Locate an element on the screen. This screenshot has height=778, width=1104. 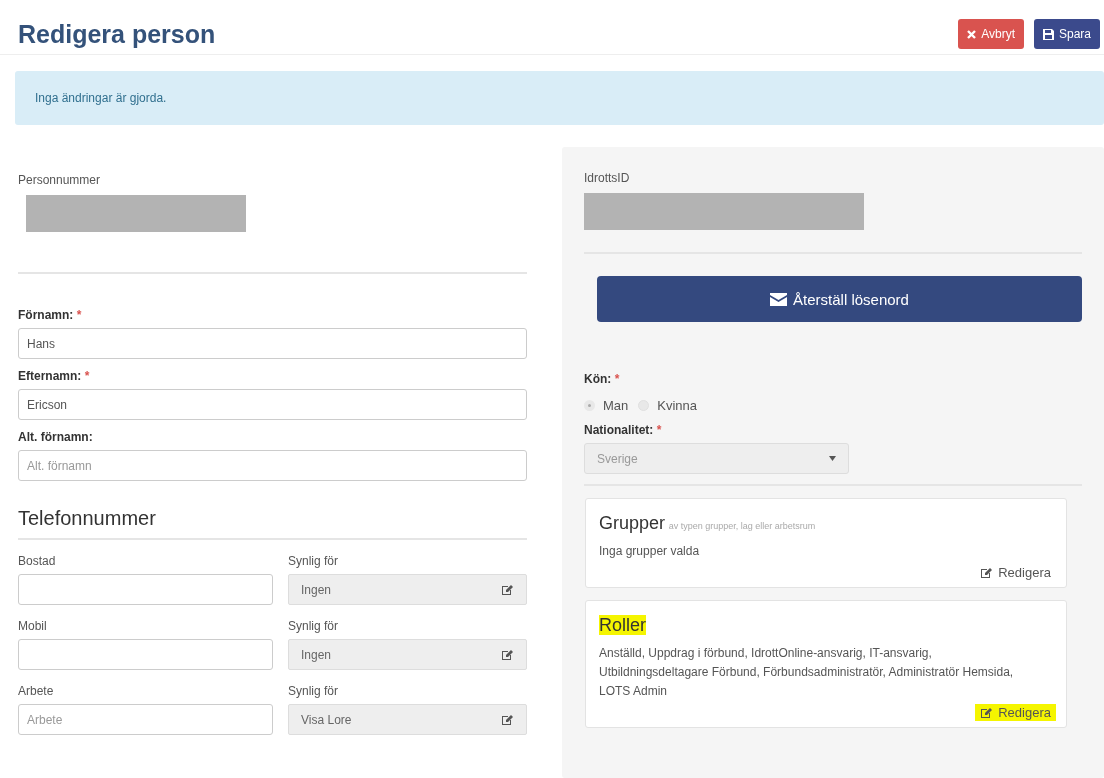
field-label: Nationalitet: is located at coordinates (619, 430).